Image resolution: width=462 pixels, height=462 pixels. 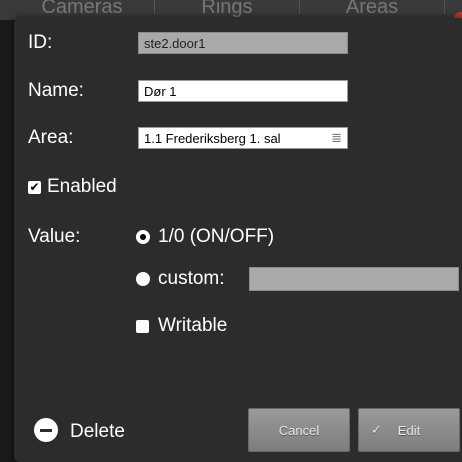 I want to click on writable-label: Writable, so click(x=193, y=325).